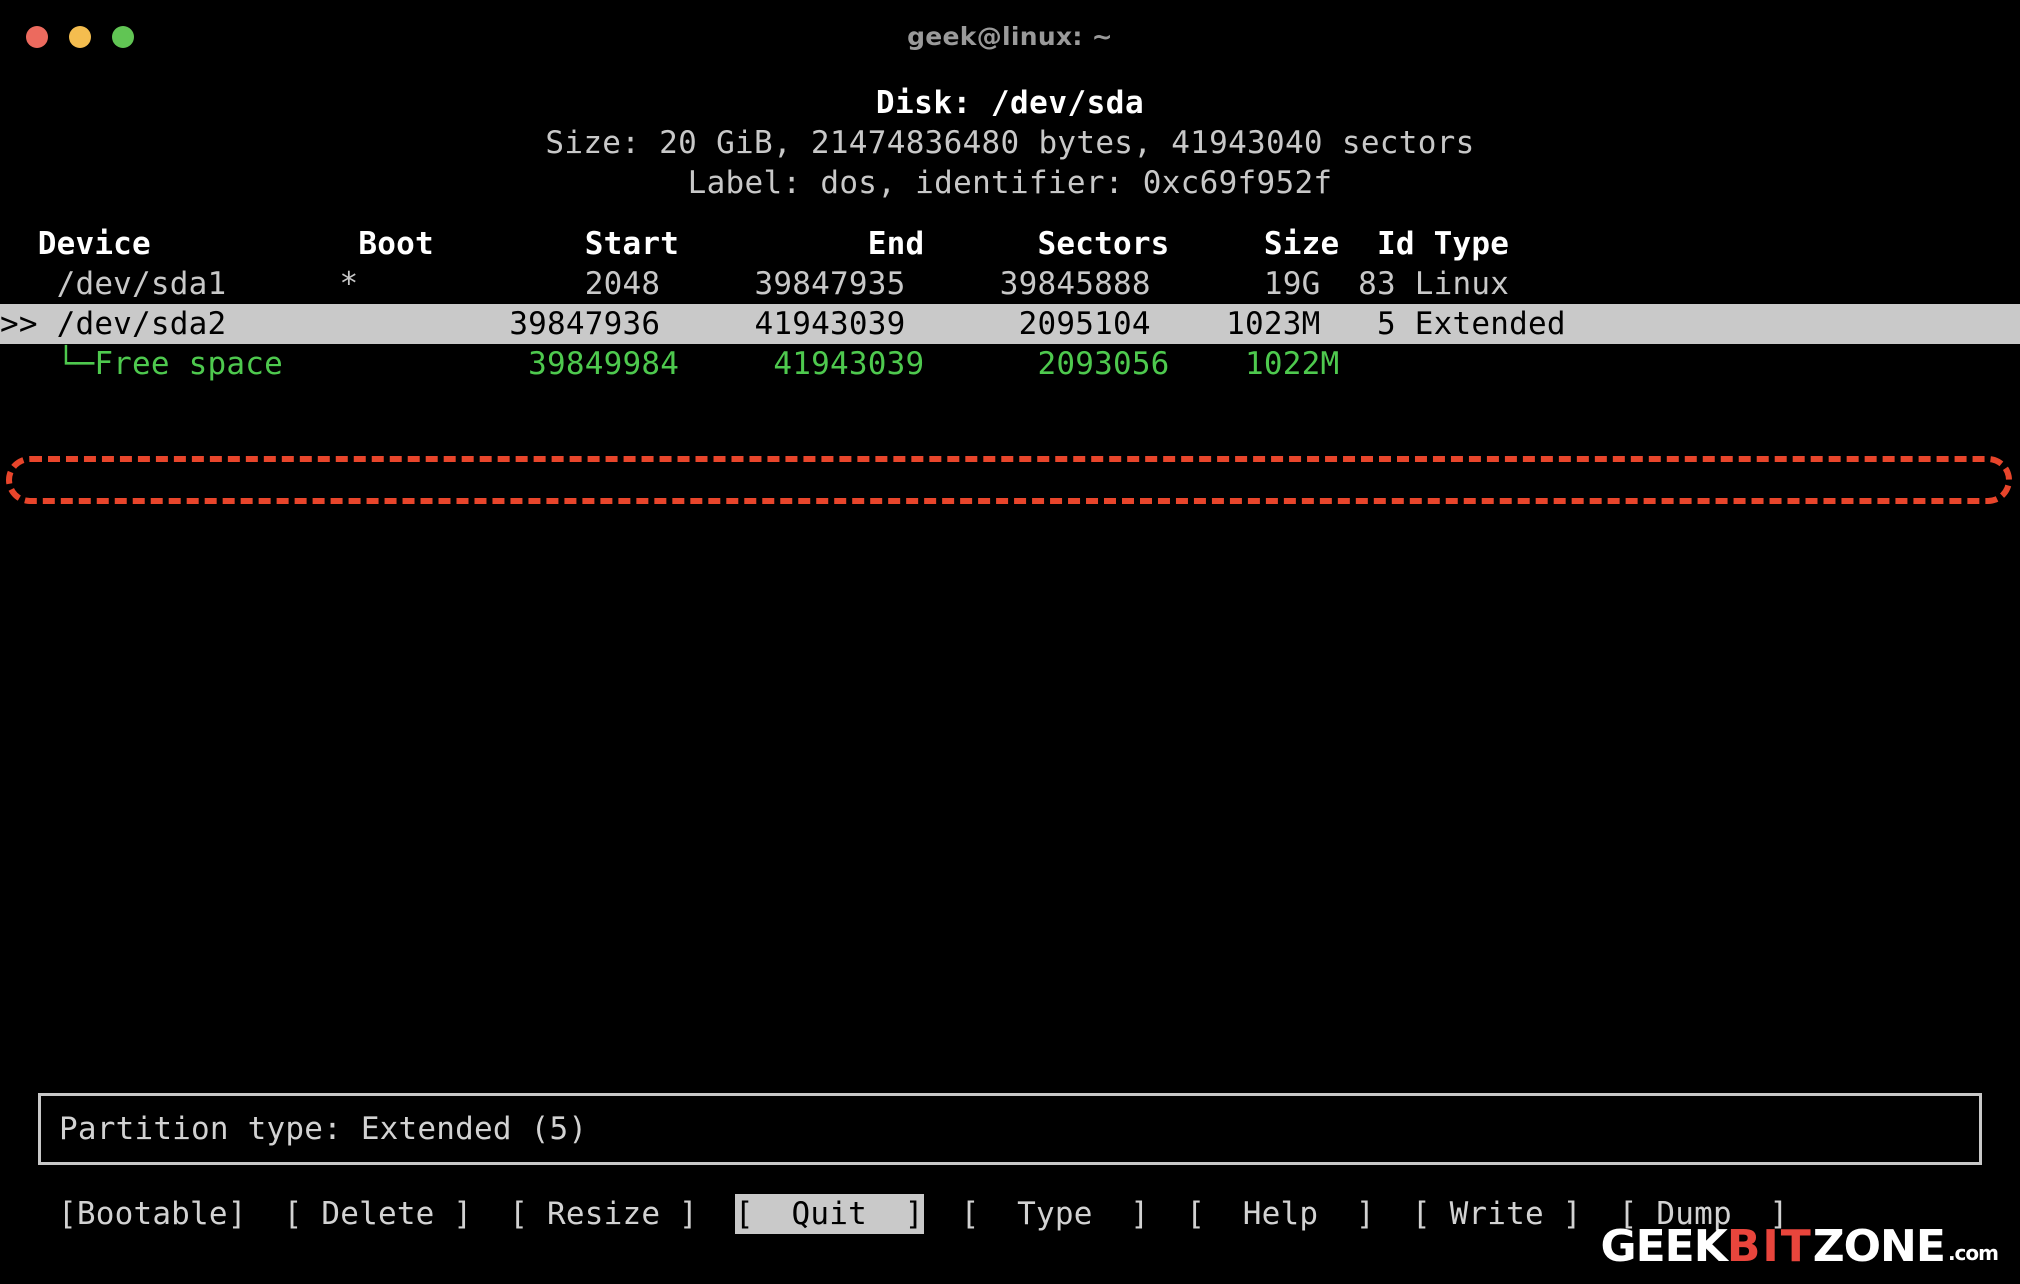 The width and height of the screenshot is (2020, 1284). Describe the element at coordinates (323, 1129) in the screenshot. I see `partition-type-status-text: Partition type: Extended (5)` at that location.